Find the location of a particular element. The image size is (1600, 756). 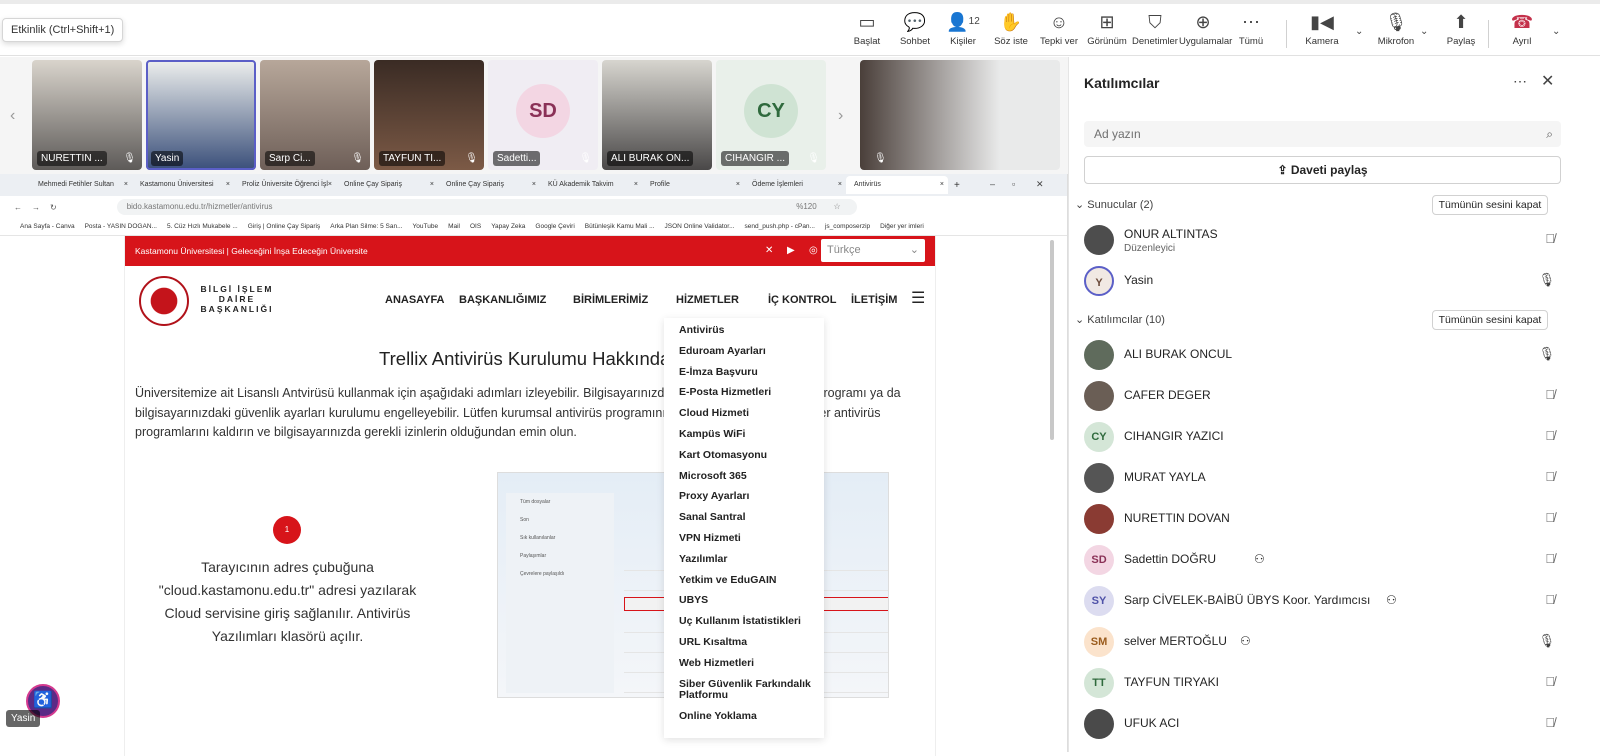

avatar-tile: SD Sadetti... 🎙 is located at coordinates (543, 115).